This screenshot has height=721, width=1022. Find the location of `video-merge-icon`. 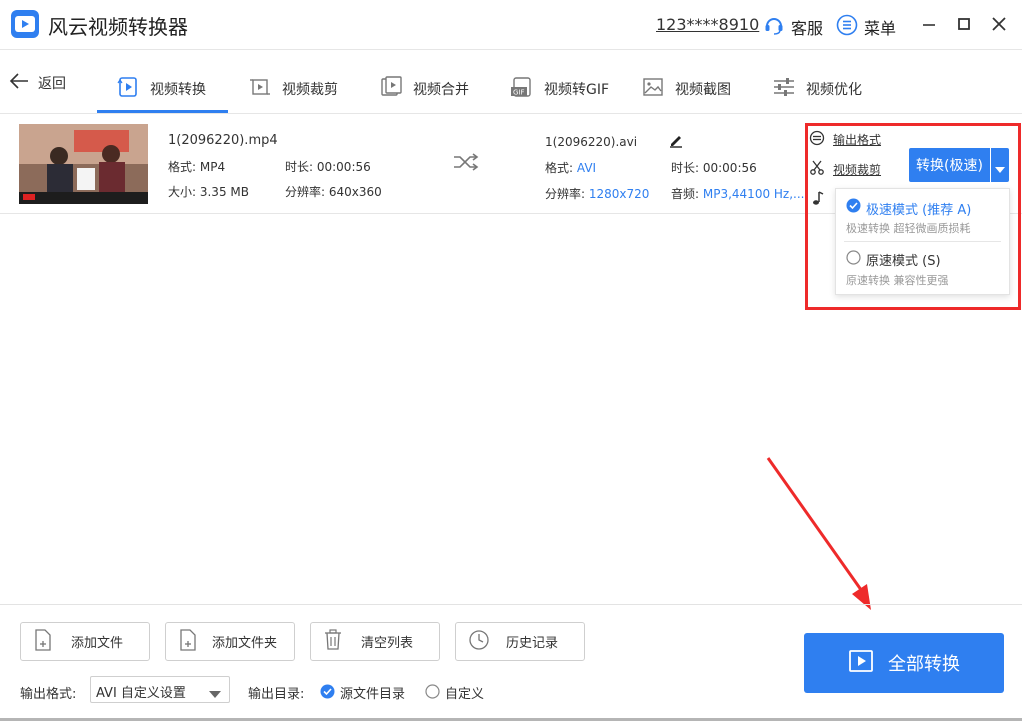

video-merge-icon is located at coordinates (391, 89).